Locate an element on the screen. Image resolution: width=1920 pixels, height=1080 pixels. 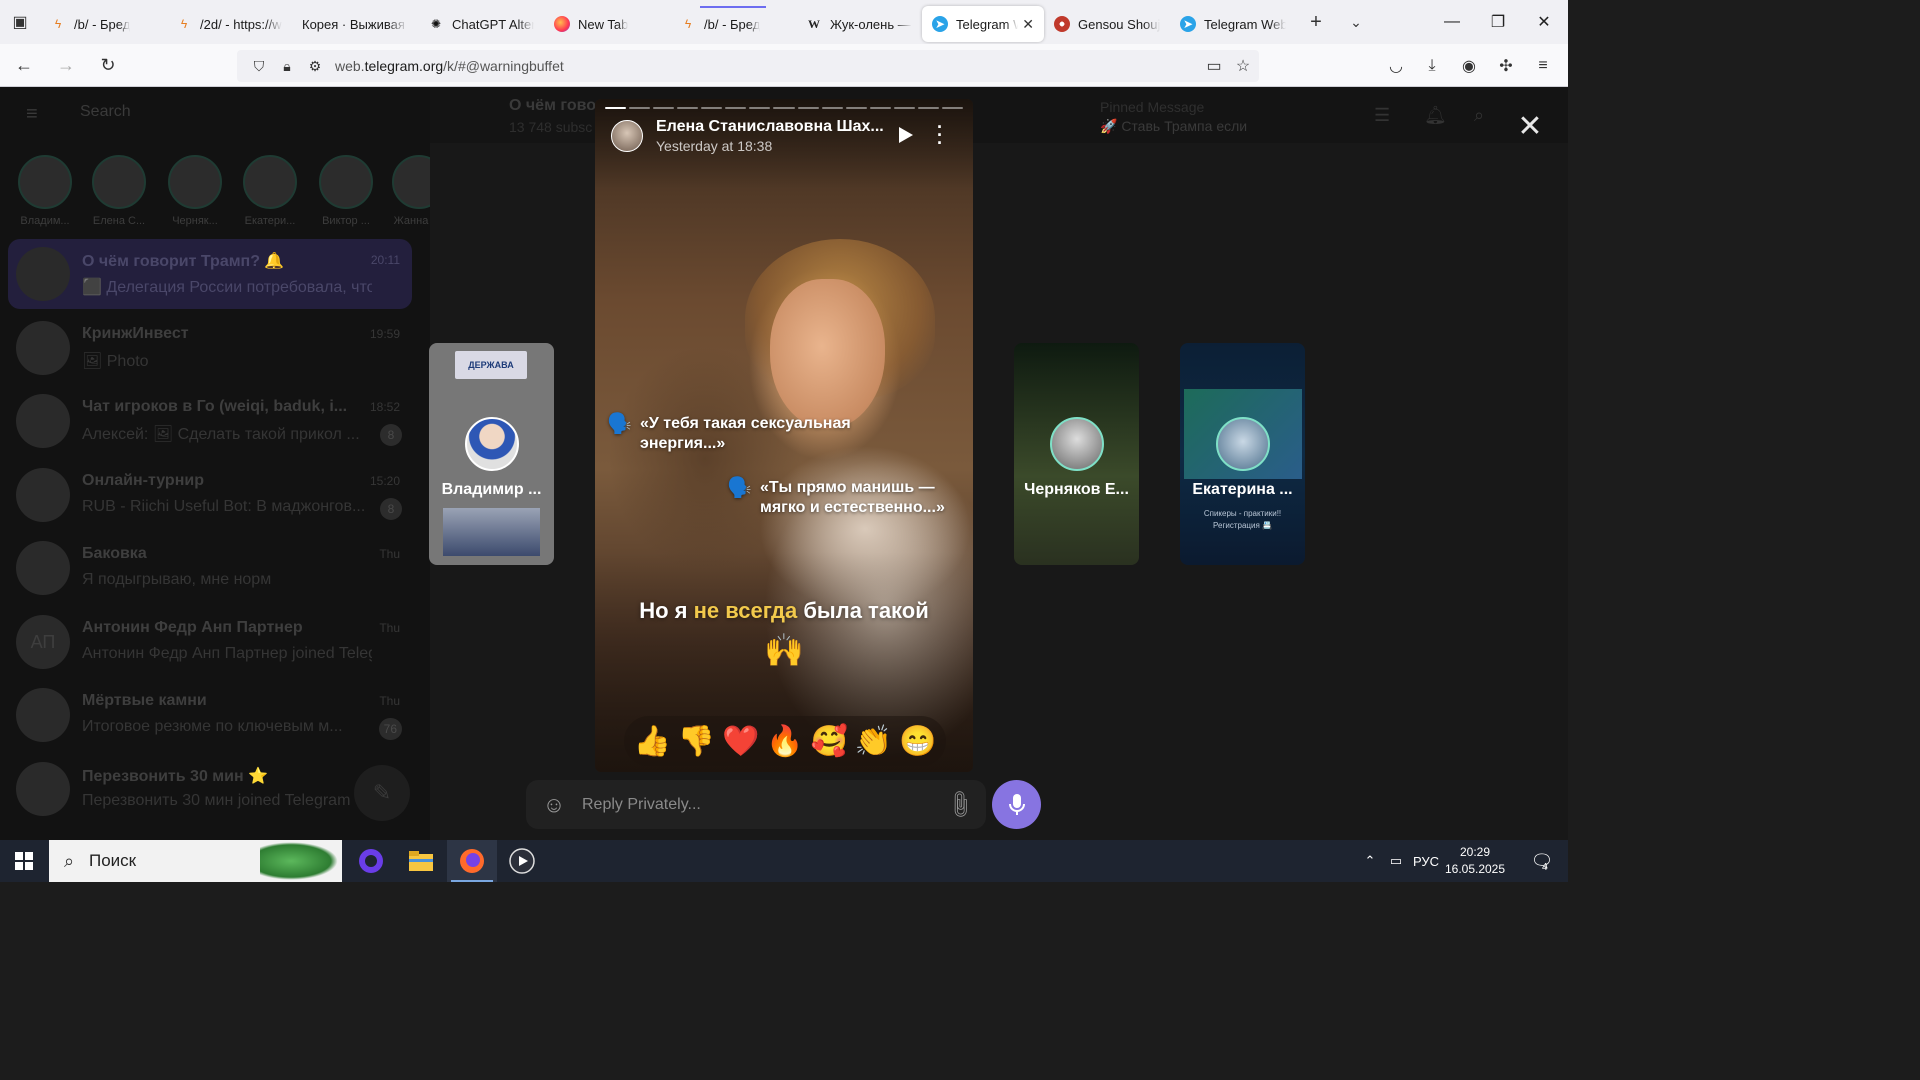
story-avatar: Жанна is located at coordinates (411, 191).